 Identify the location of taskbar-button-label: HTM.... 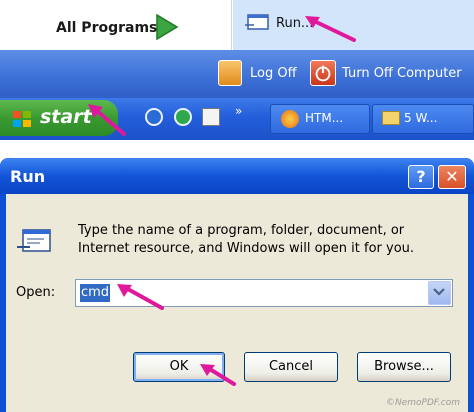
(324, 118).